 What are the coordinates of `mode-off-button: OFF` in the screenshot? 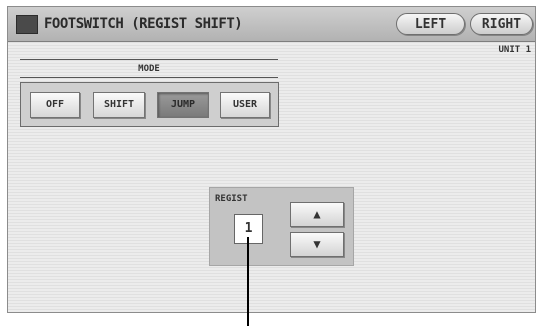 It's located at (55, 105).